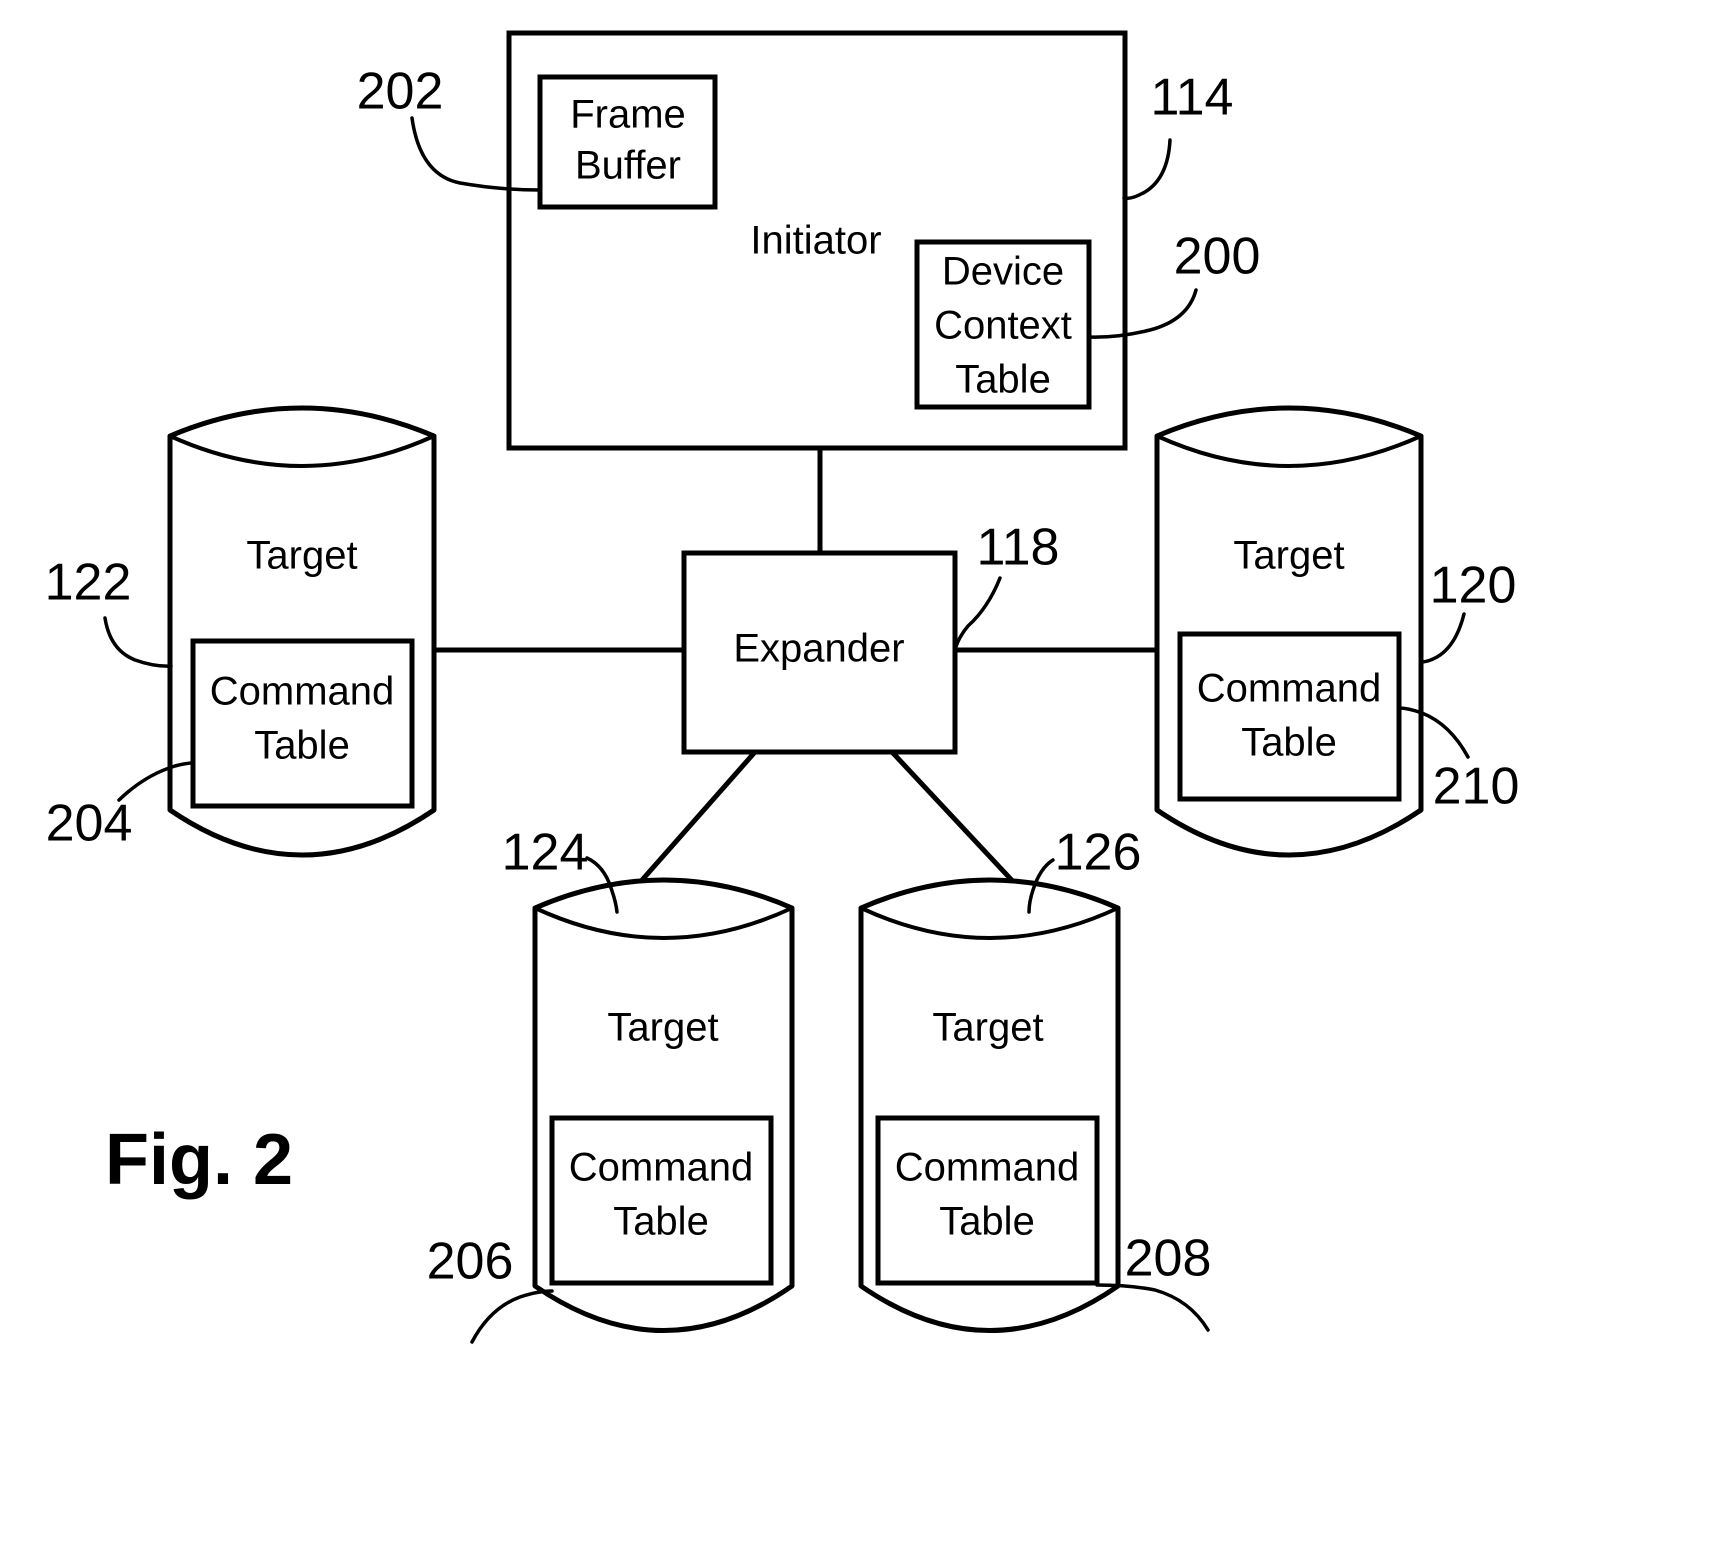 The image size is (1732, 1567). I want to click on frame-buffer-label-line1: Frame, so click(628, 115).